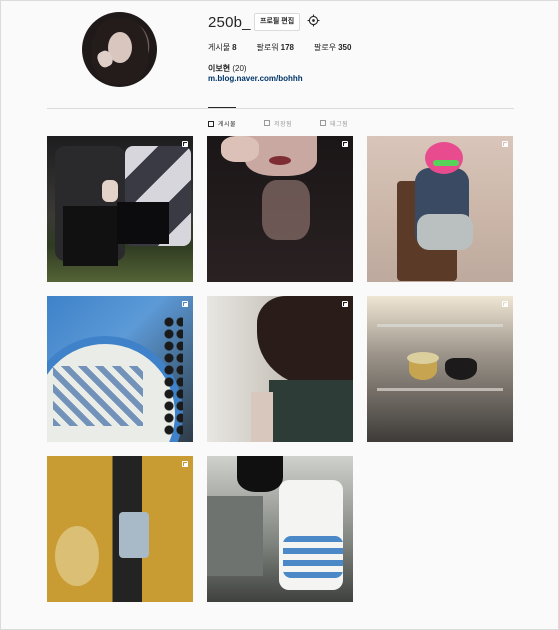 Image resolution: width=559 pixels, height=630 pixels. I want to click on tab-posts-label: 게시물, so click(227, 125).